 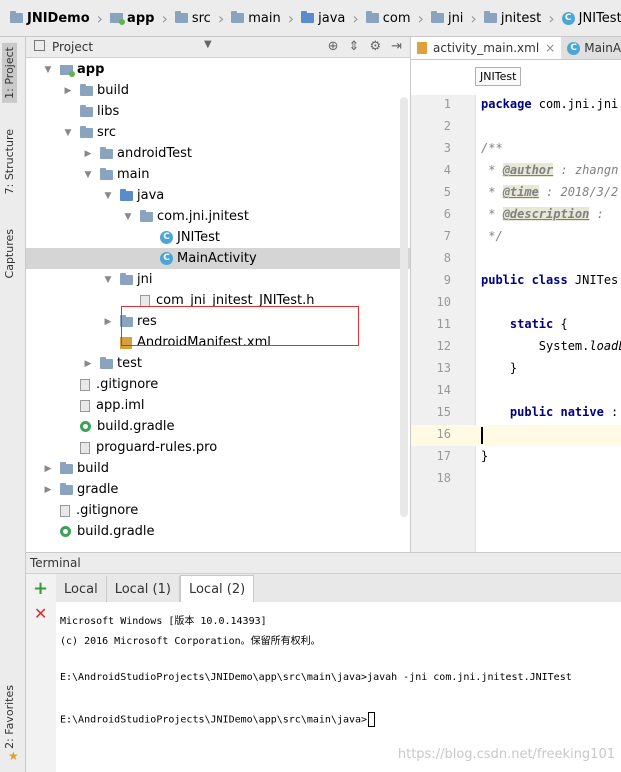 I want to click on tree-item-label: gradle, so click(x=98, y=489).